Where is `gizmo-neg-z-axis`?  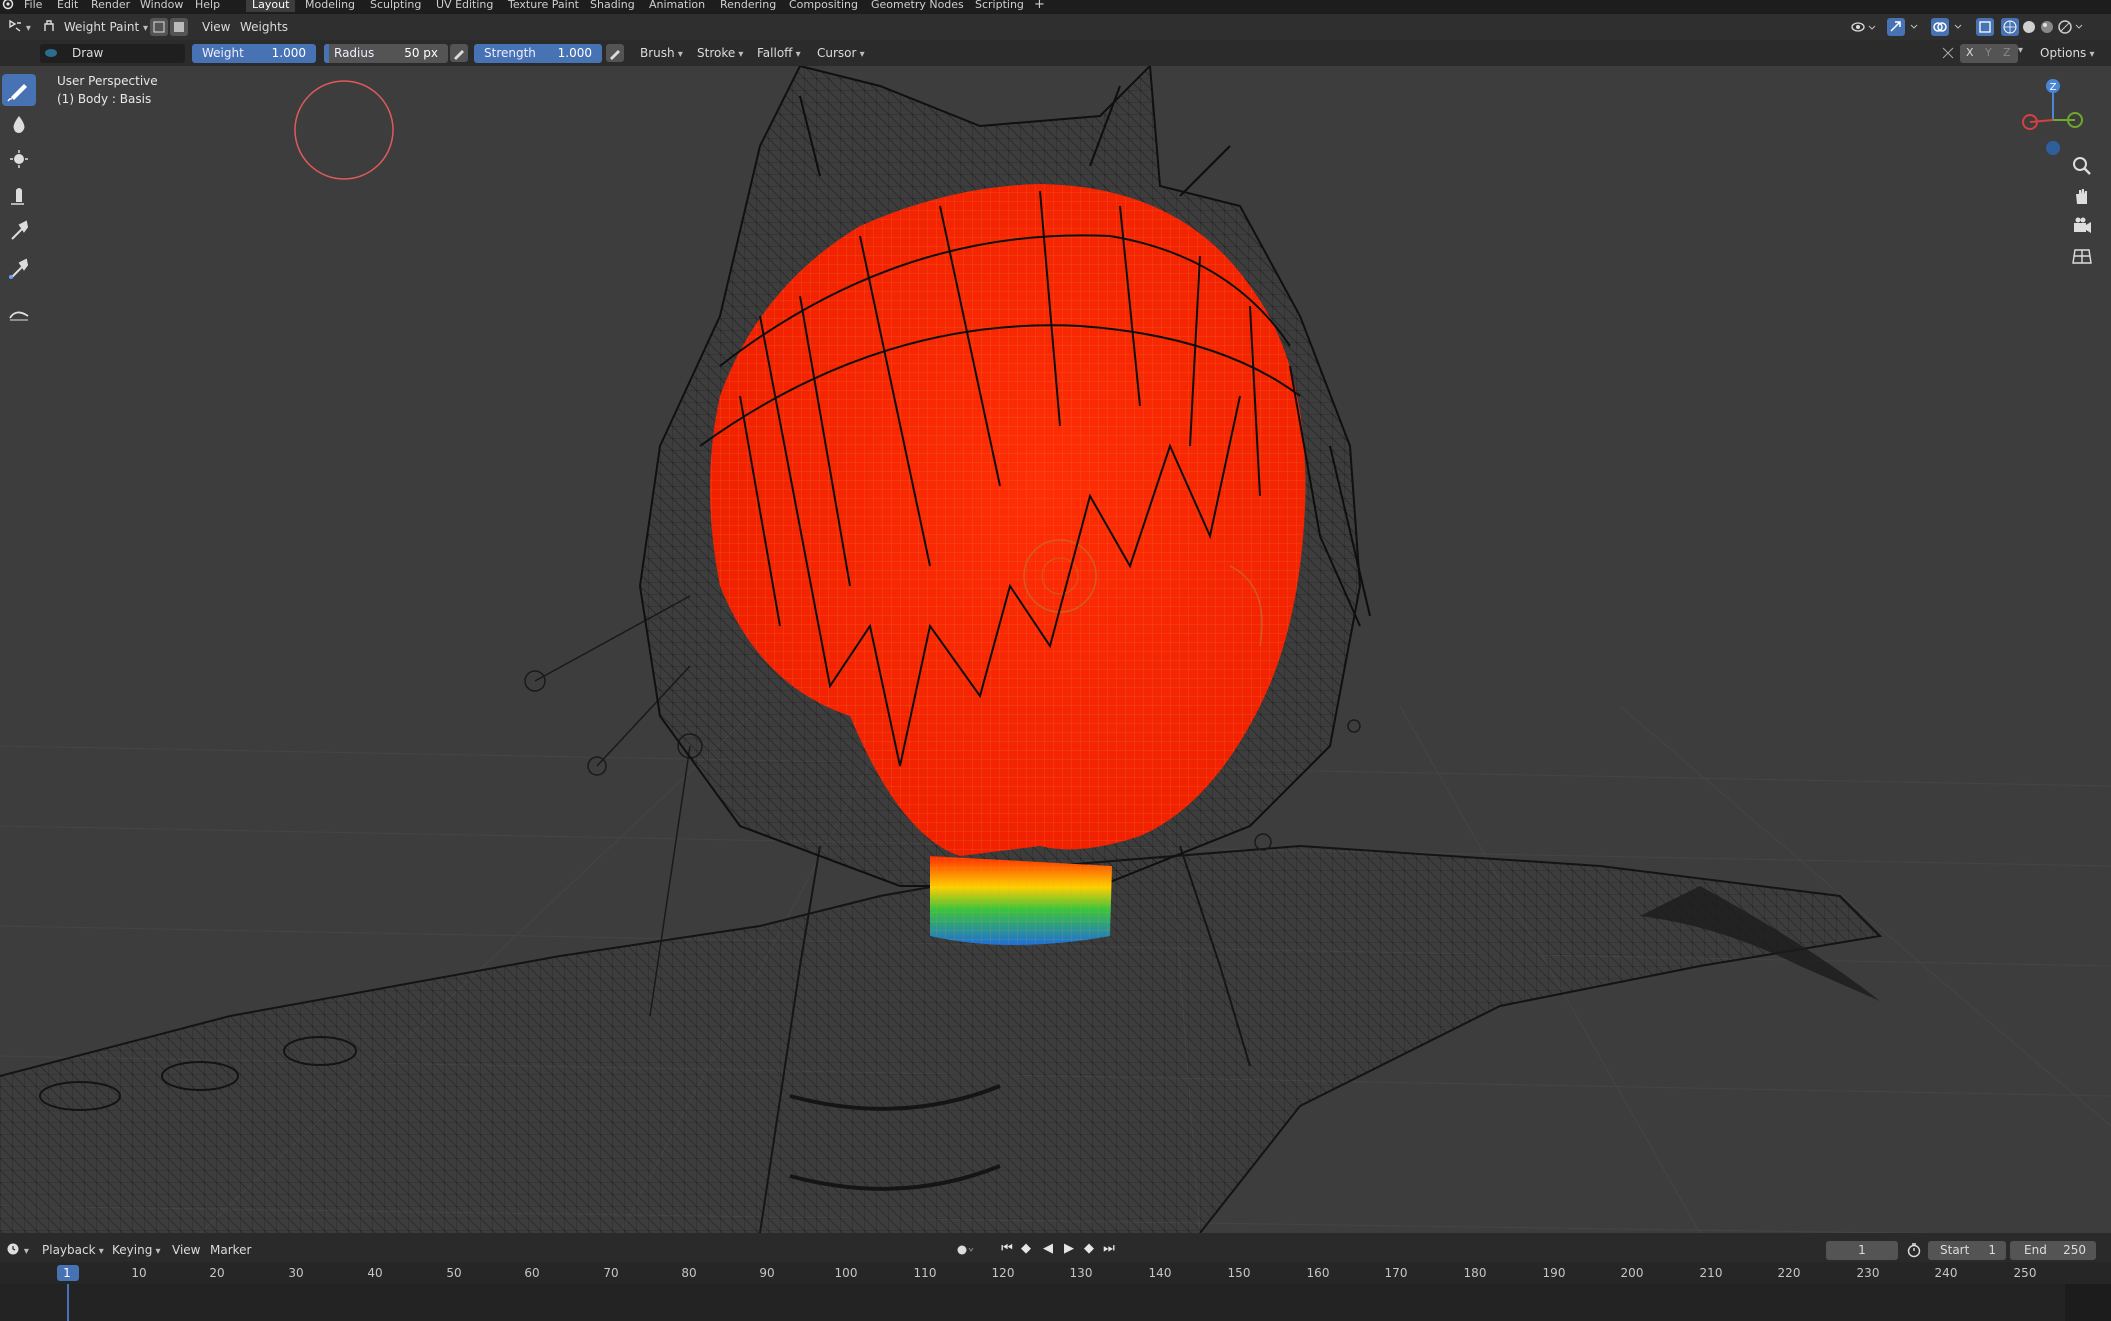
gizmo-neg-z-axis is located at coordinates (2053, 148).